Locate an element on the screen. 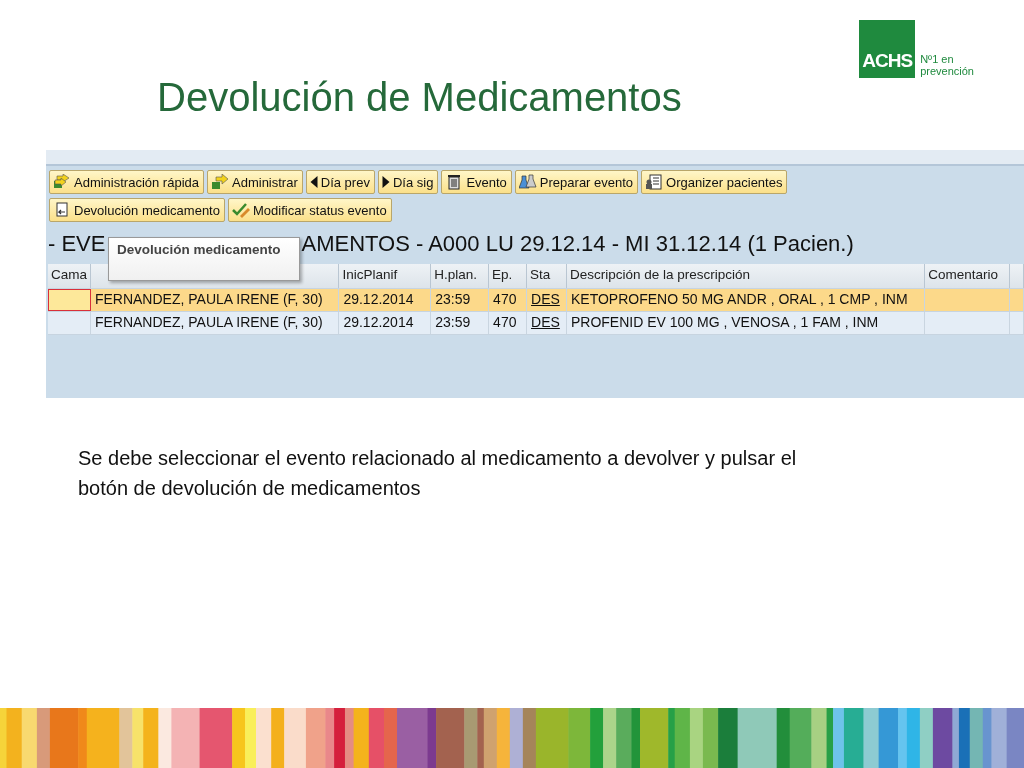 This screenshot has height=768, width=1024. column-header: Cama is located at coordinates (69, 276).